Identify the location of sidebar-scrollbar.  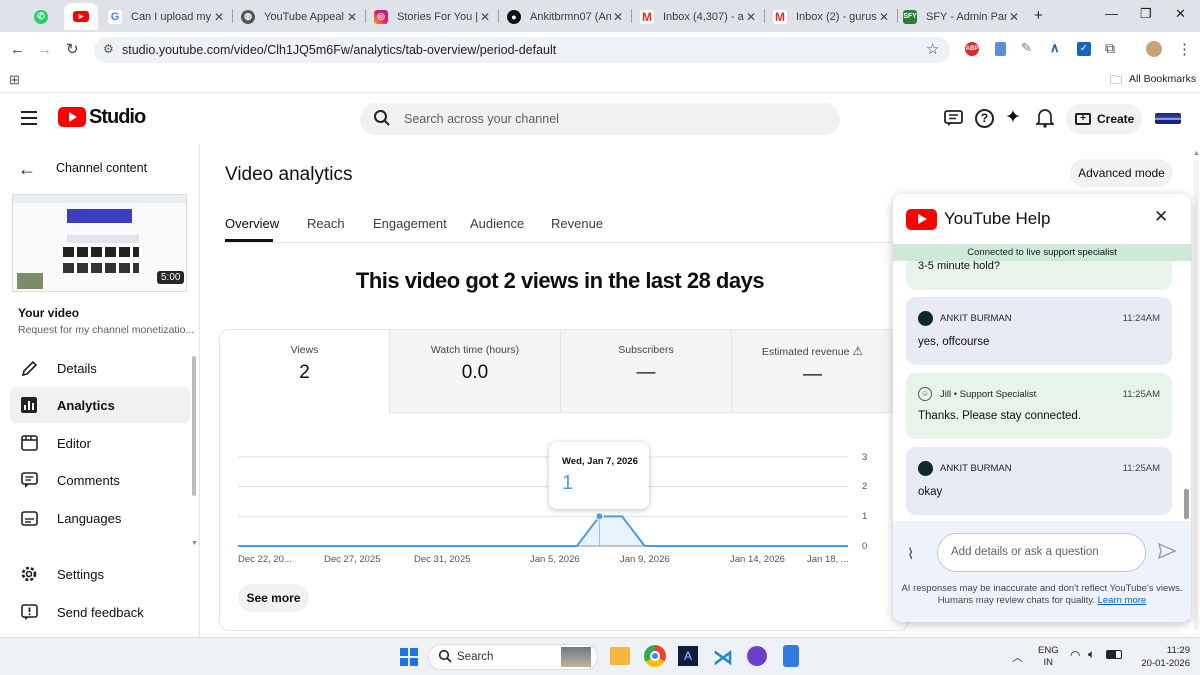
(194, 426).